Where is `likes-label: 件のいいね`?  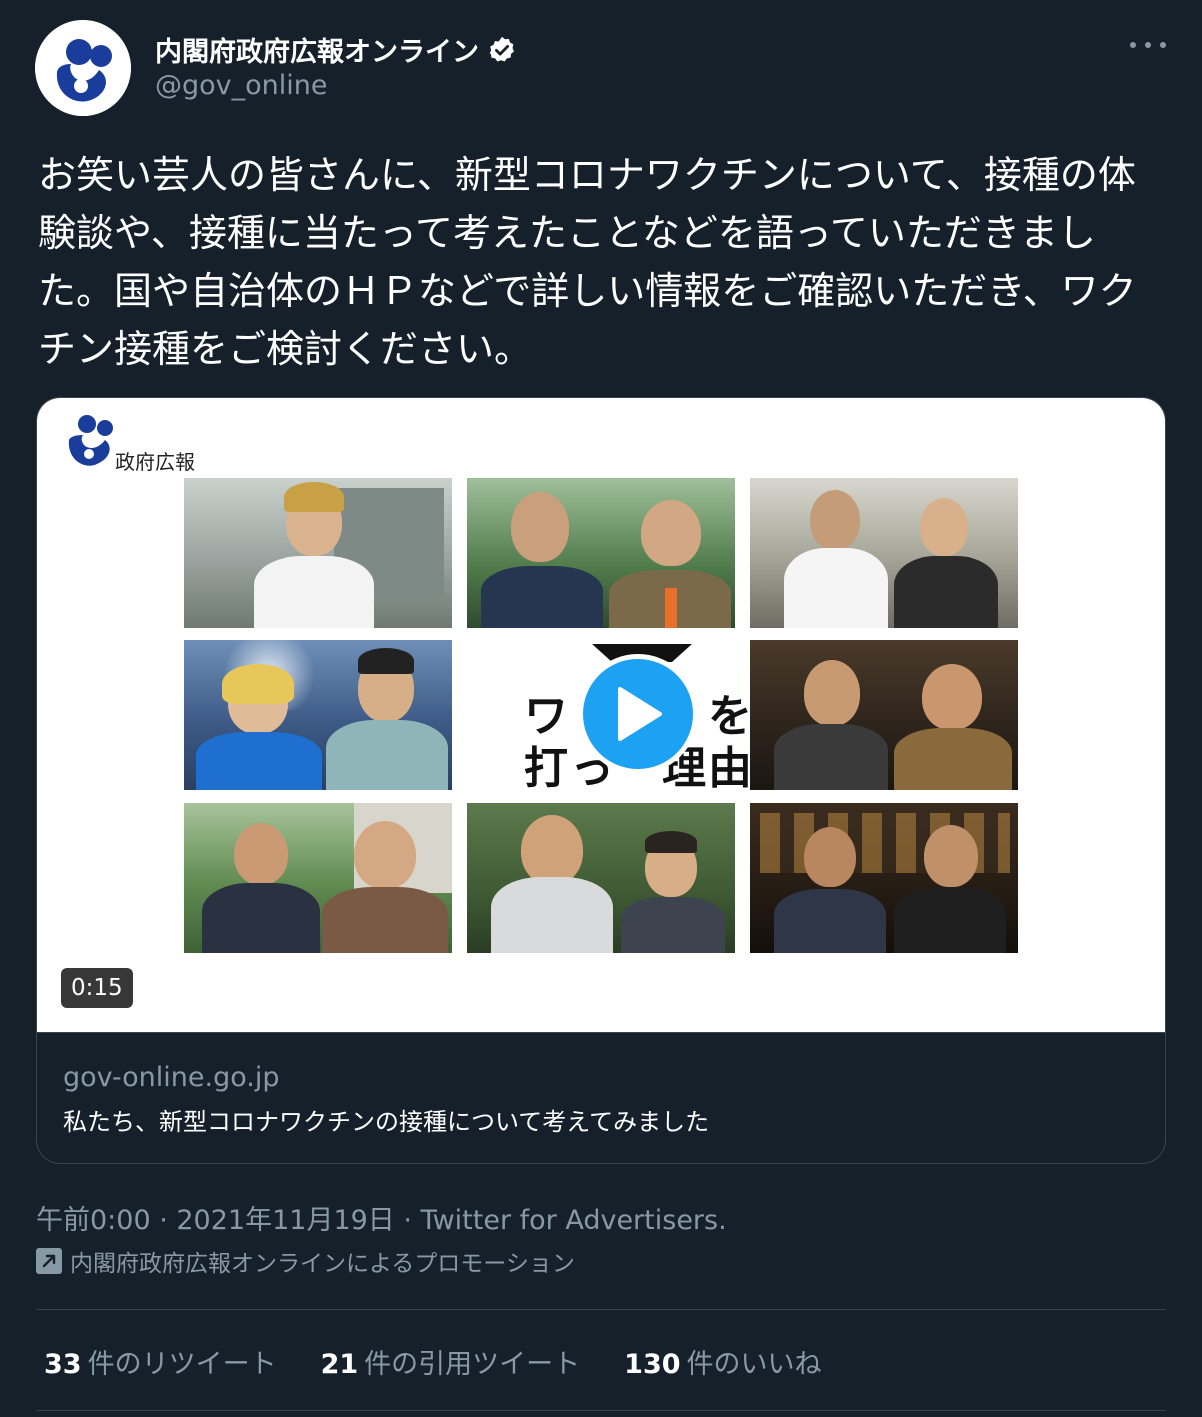
likes-label: 件のいいね is located at coordinates (754, 1364).